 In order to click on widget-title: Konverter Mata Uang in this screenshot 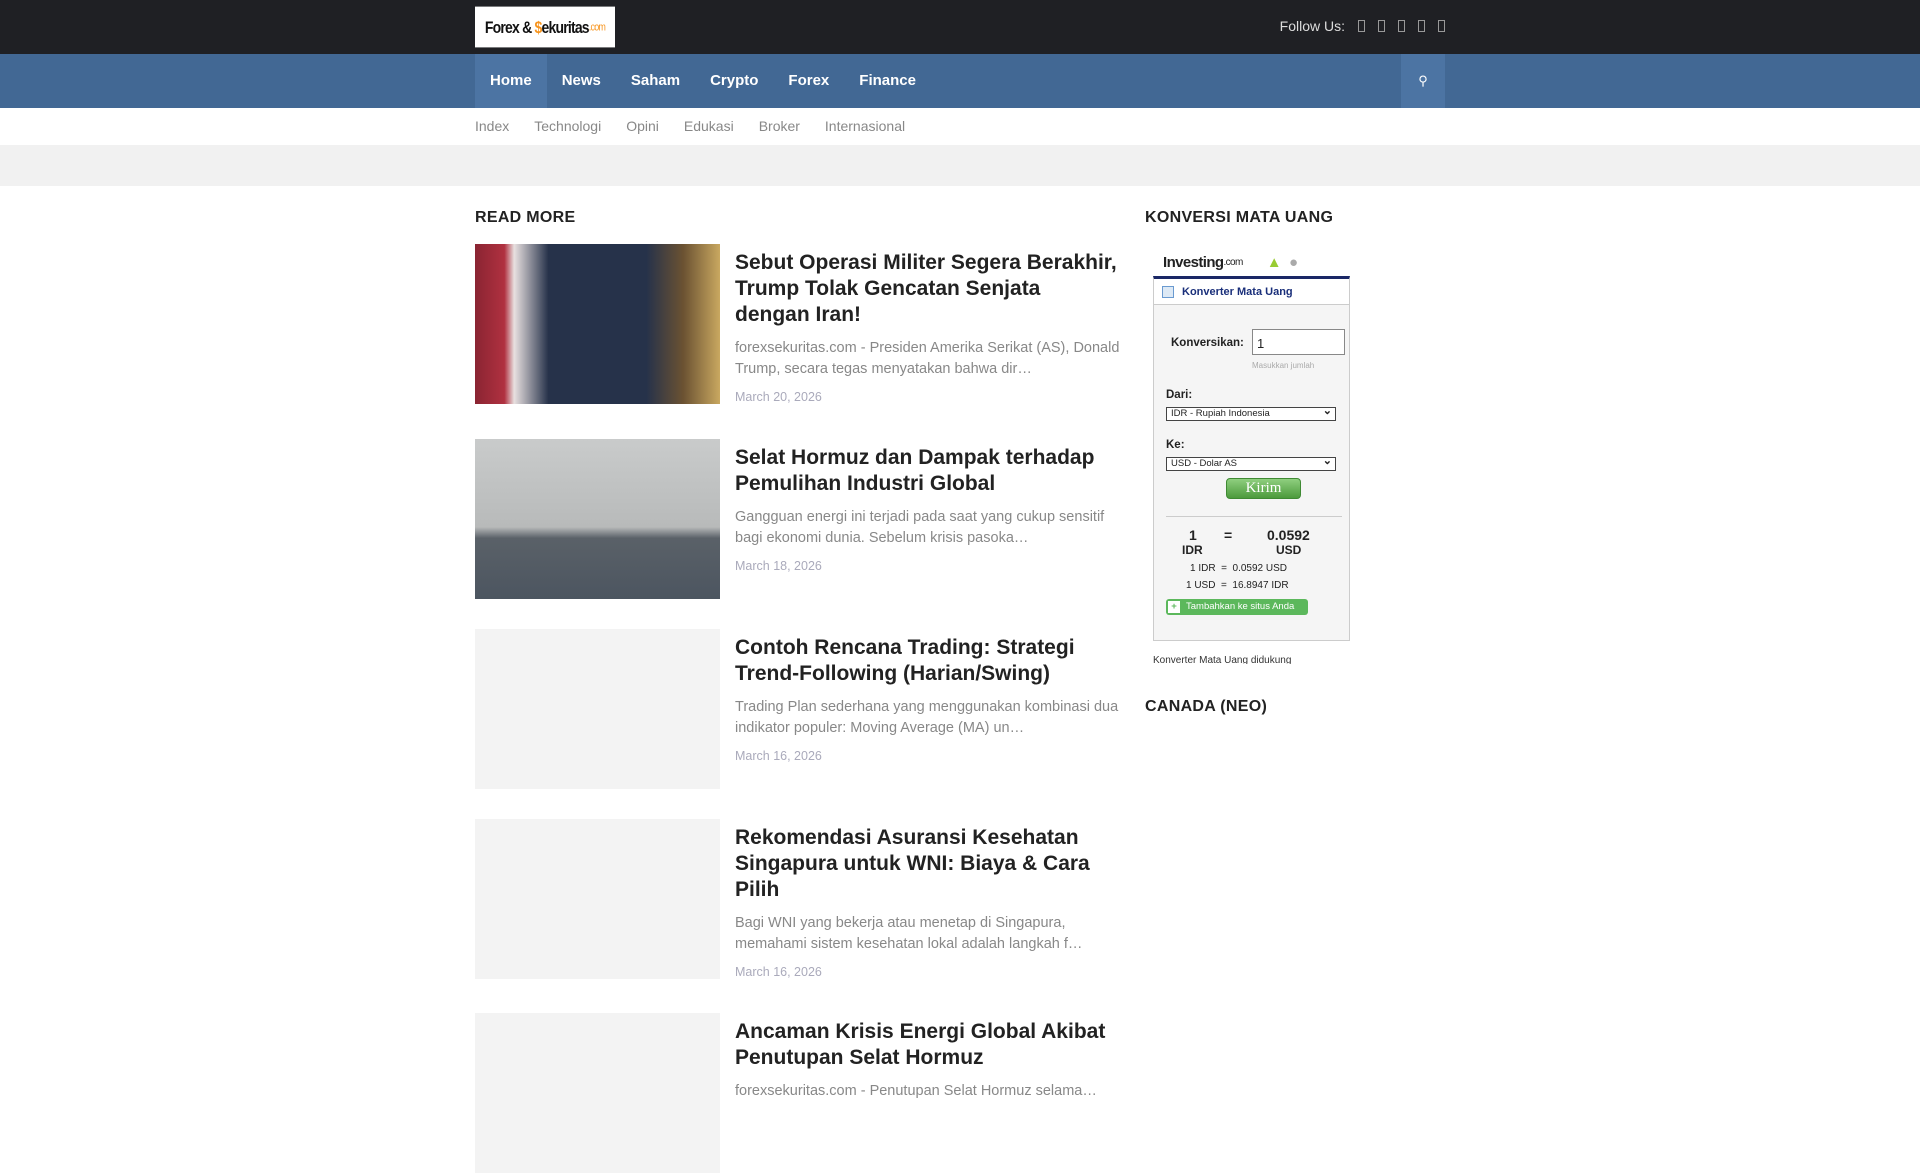, I will do `click(1237, 291)`.